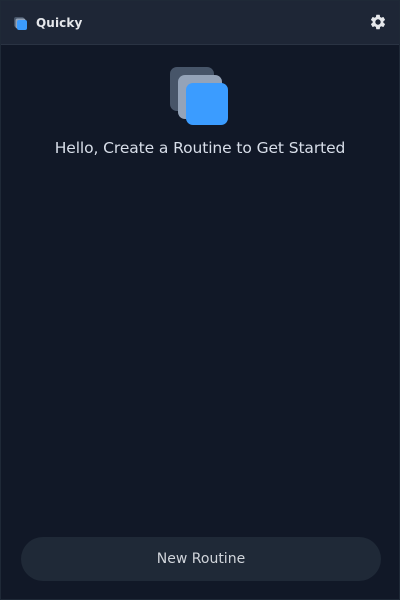  I want to click on app-brand: Quicky, so click(47, 23).